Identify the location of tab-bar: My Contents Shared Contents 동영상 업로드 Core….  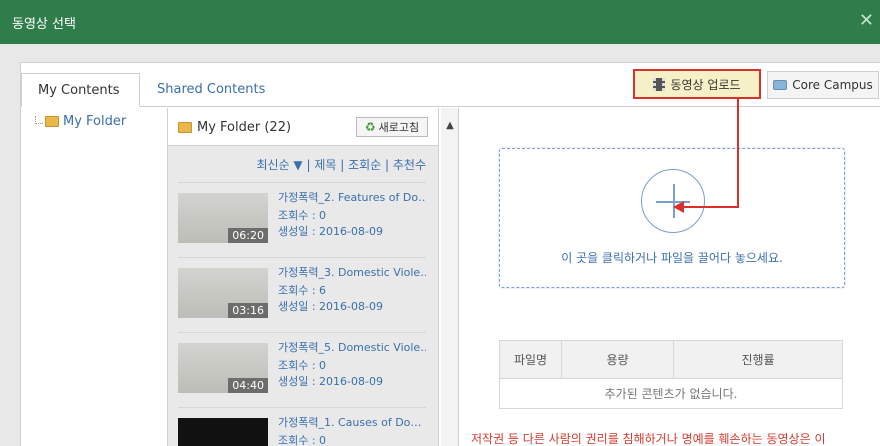
(450, 85).